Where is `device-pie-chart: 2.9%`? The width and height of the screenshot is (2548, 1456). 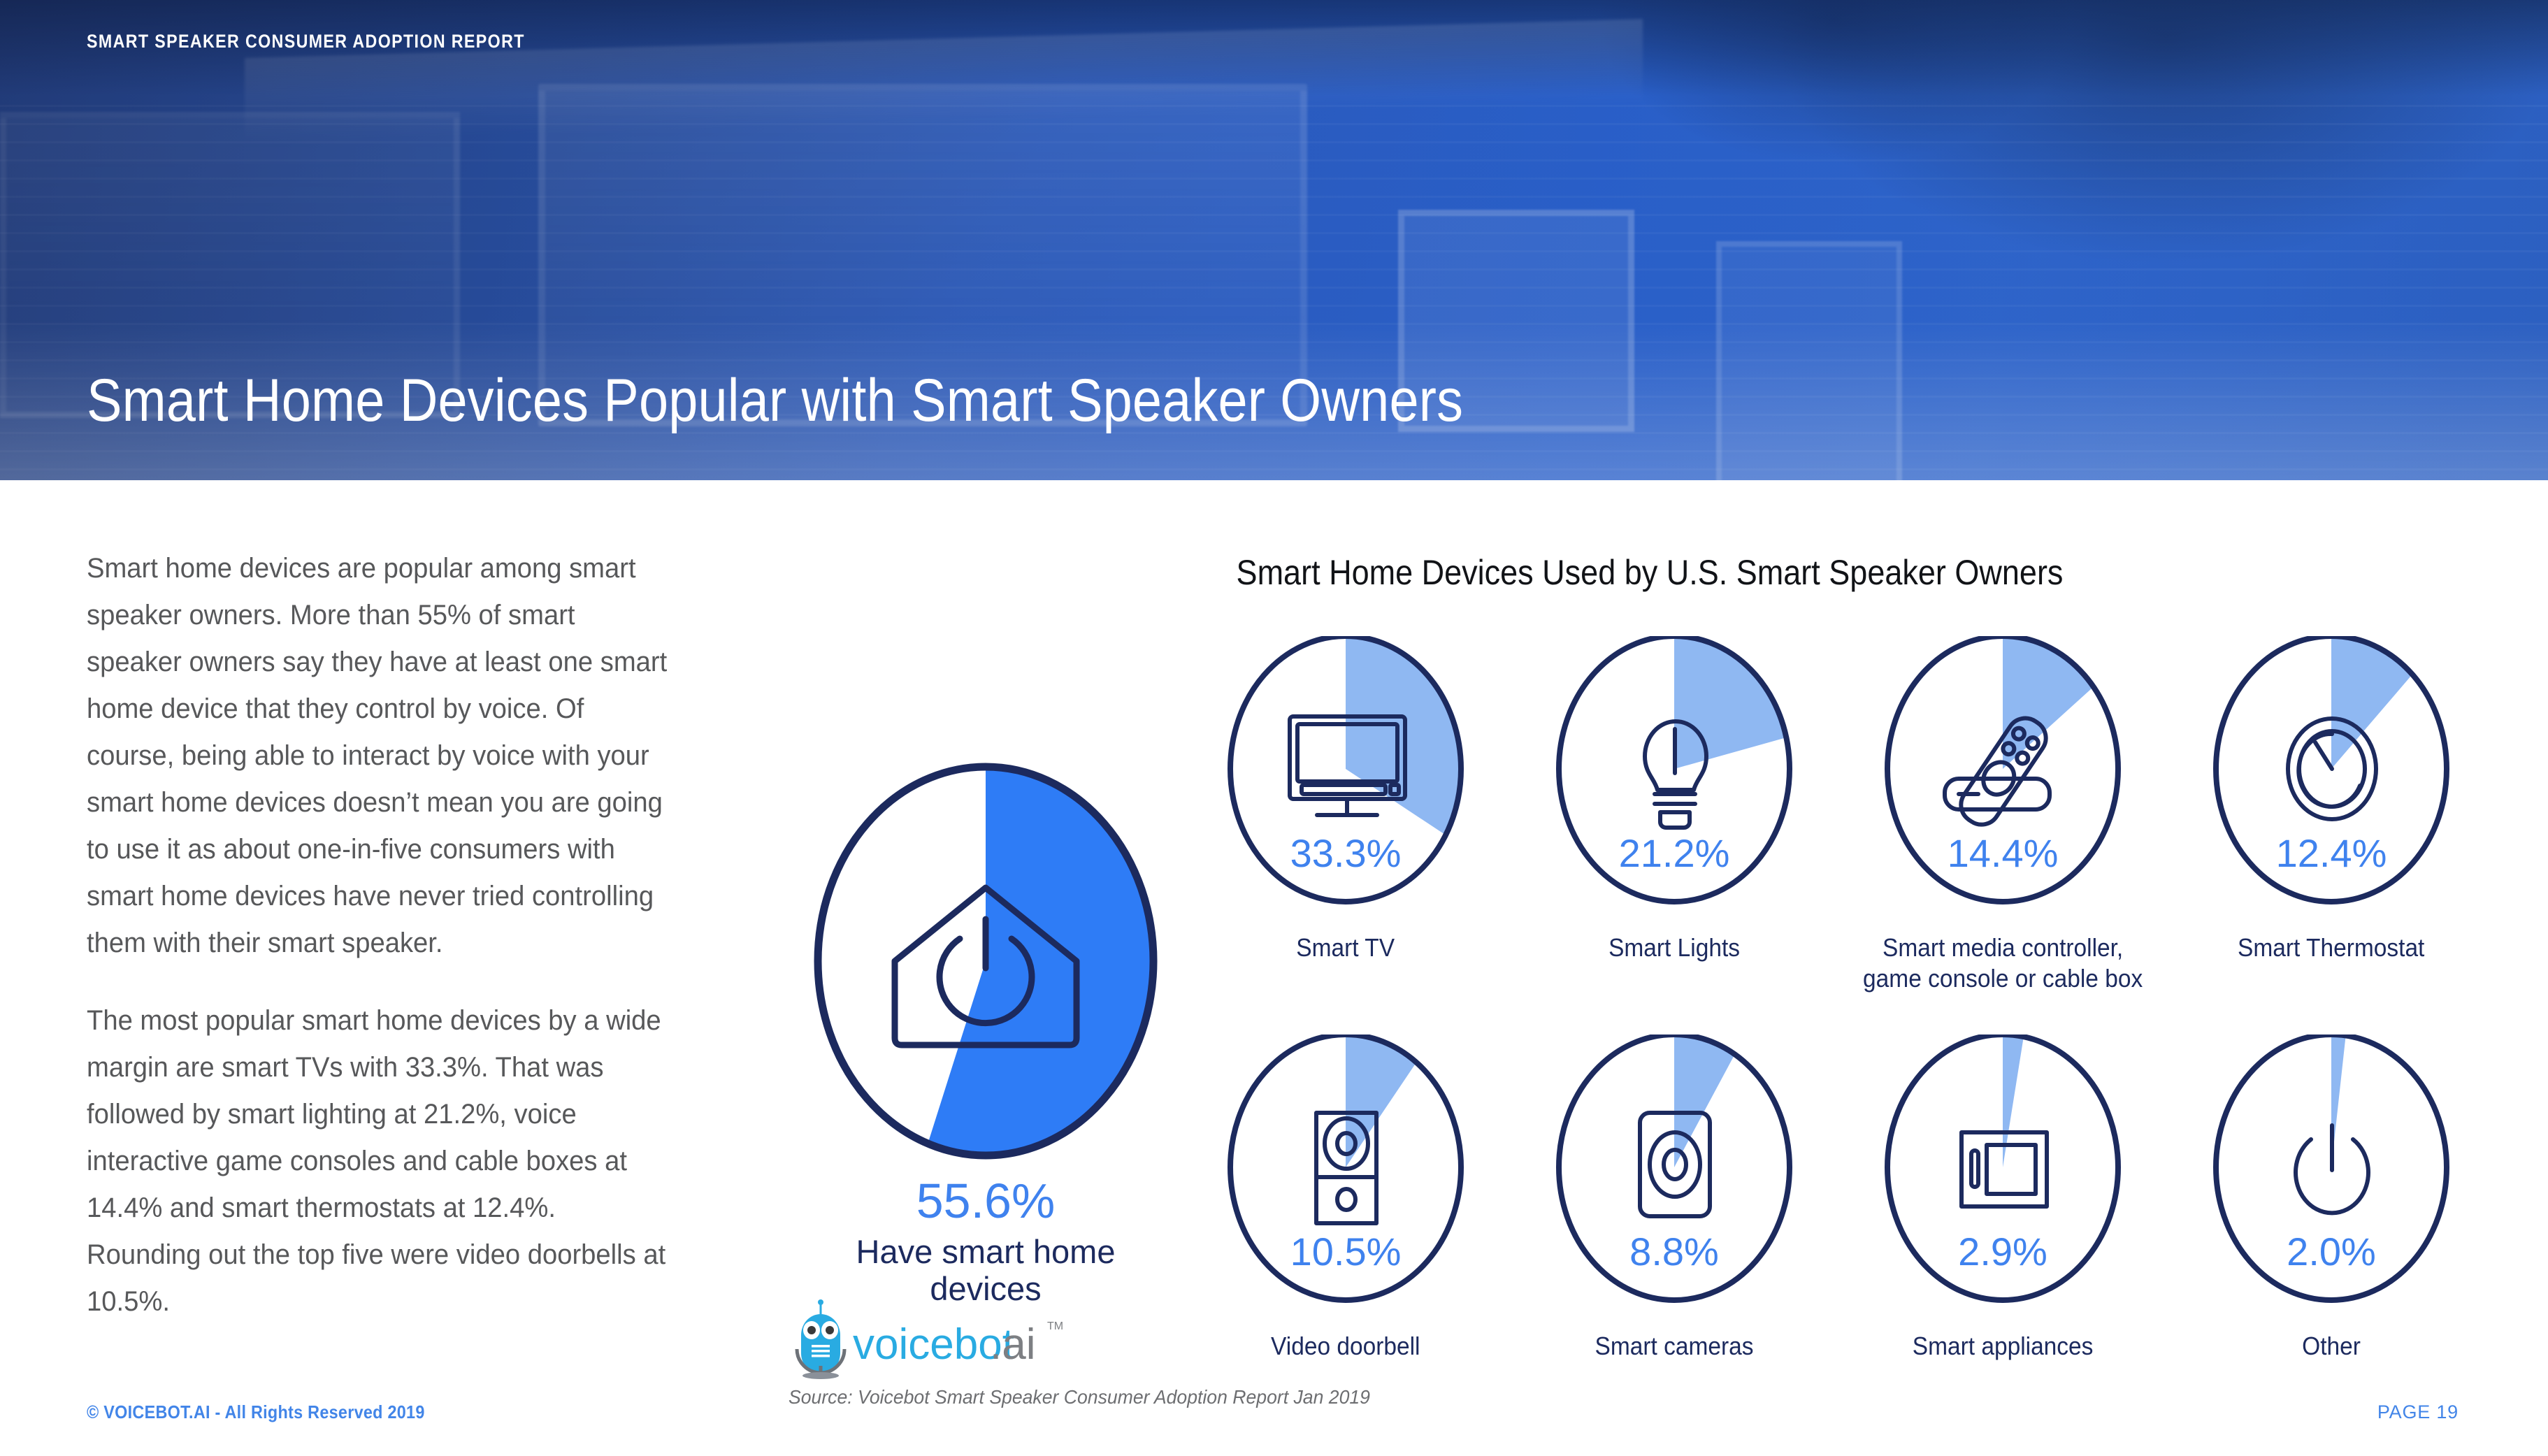 device-pie-chart: 2.9% is located at coordinates (2002, 1178).